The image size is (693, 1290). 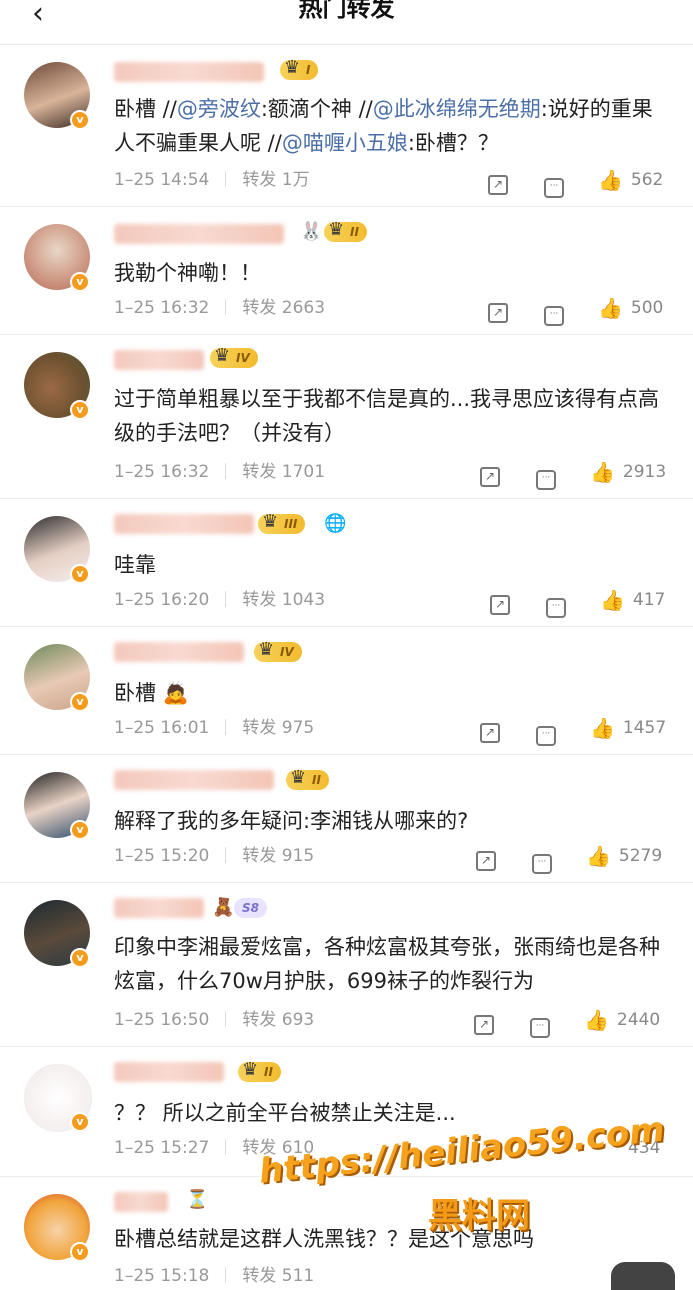 I want to click on like-count: 434, so click(x=644, y=1148).